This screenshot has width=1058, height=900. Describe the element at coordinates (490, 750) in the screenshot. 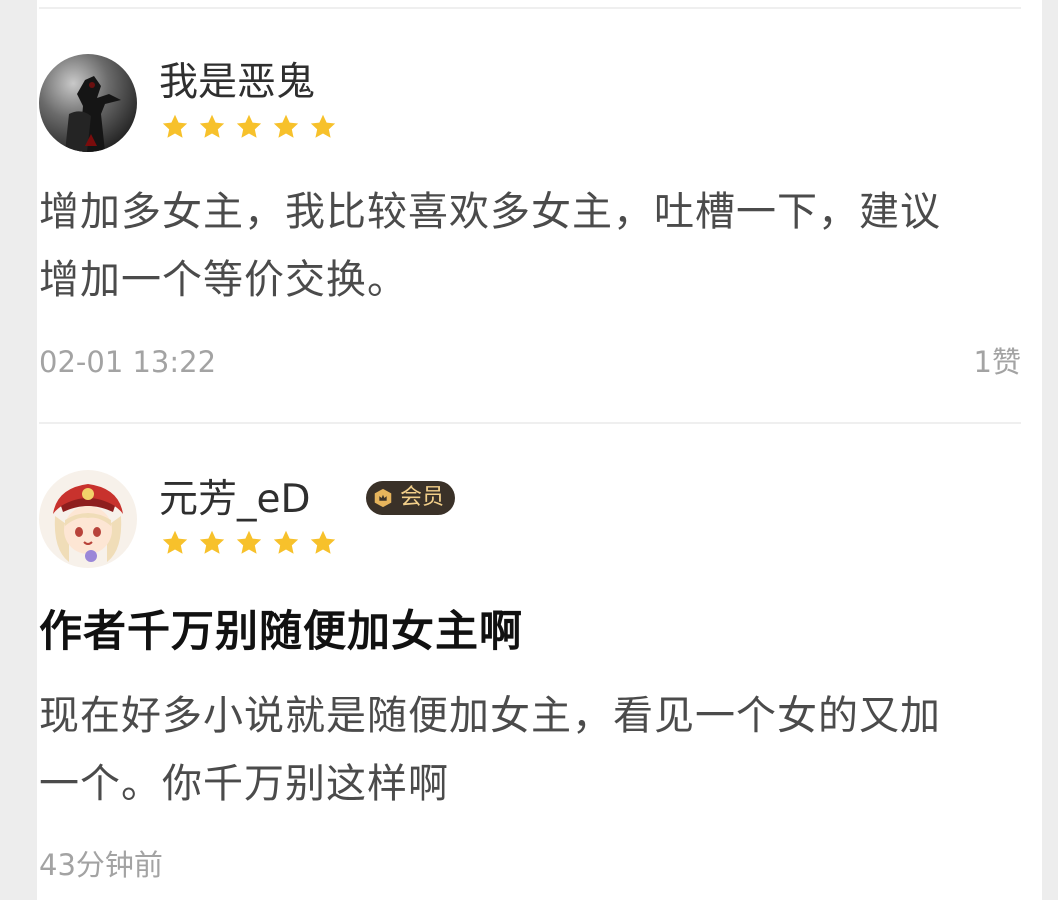

I see `review-content: 现在好多小说就是随便加女主，看见一个女的又加一个。你千万别这样啊` at that location.